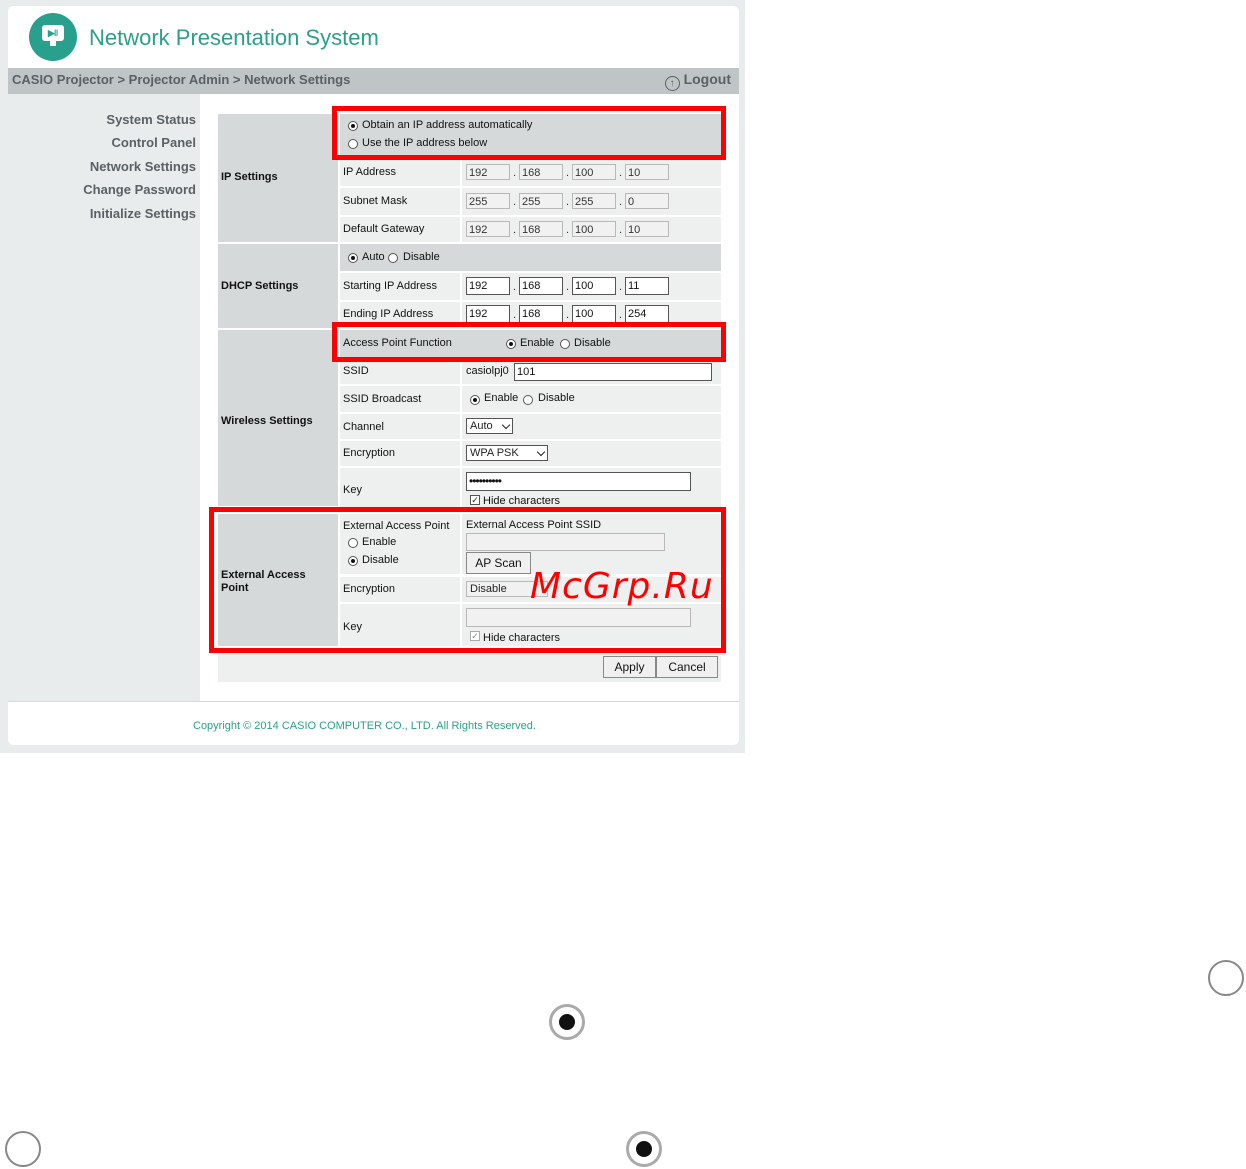 This screenshot has width=1246, height=1169. I want to click on ip-octet-2: 168, so click(541, 172).